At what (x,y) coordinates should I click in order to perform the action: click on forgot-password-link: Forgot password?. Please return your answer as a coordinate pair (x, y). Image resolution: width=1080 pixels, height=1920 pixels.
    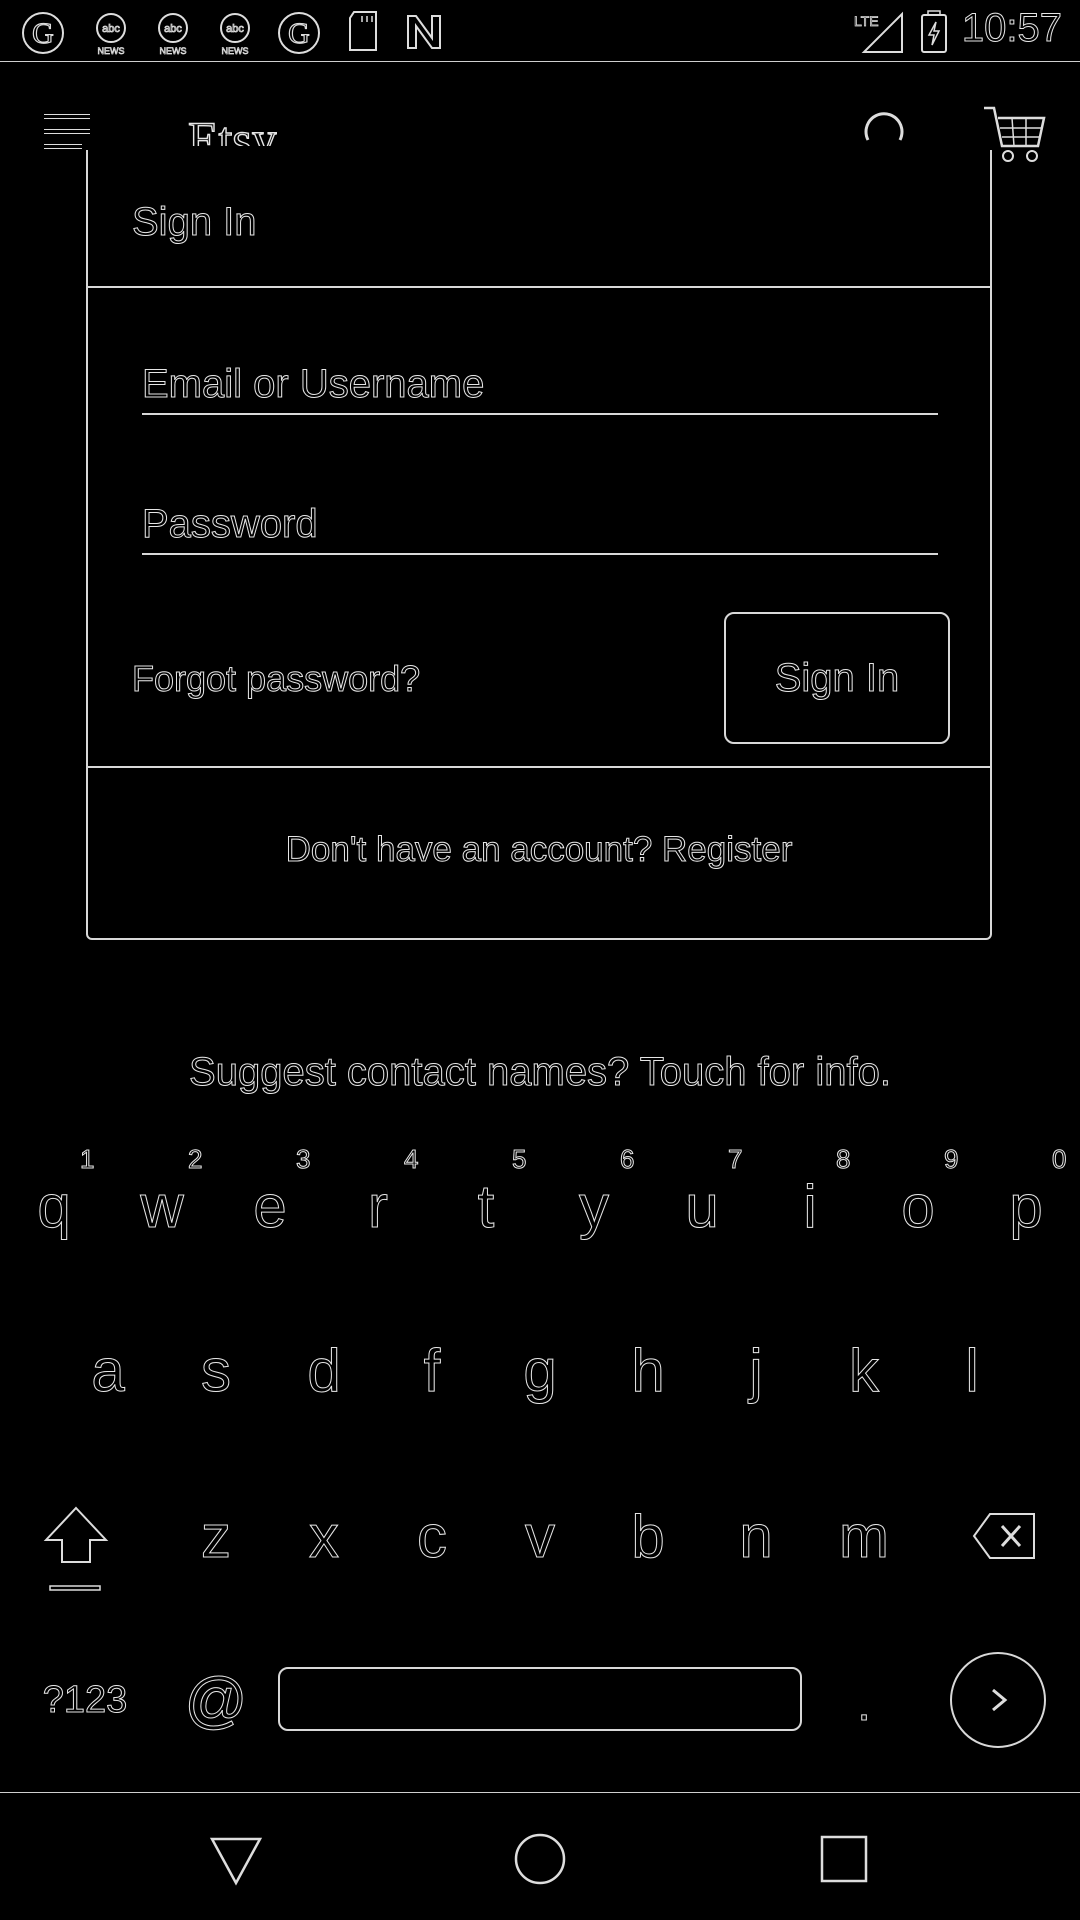
    Looking at the image, I should click on (275, 679).